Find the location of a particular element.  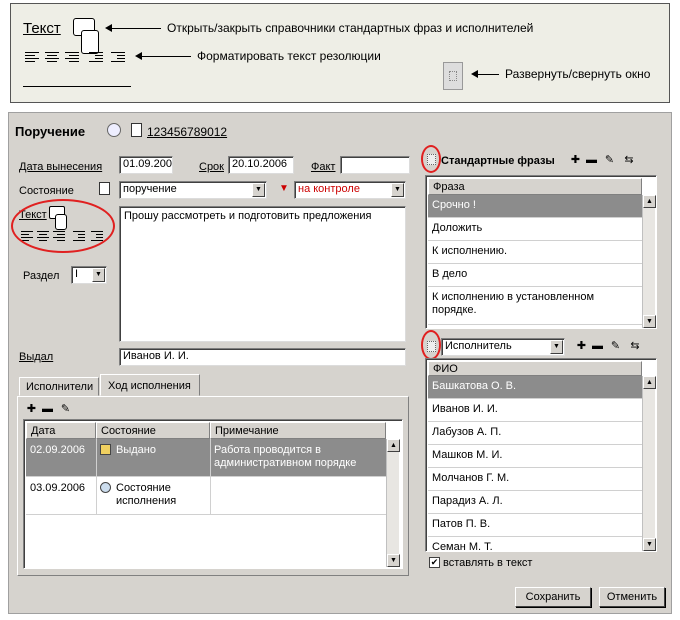

due-label: Срок is located at coordinates (211, 167).